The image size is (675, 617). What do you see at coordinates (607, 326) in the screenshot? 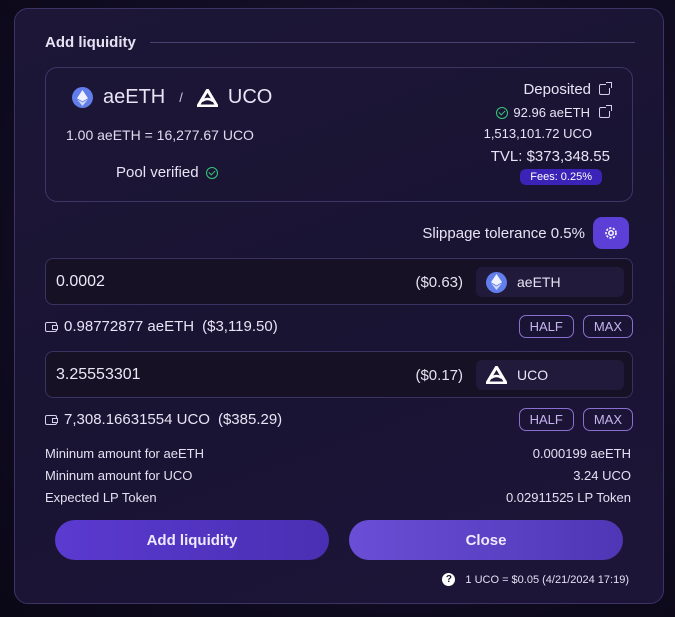
I see `token1-max-button: MAX` at bounding box center [607, 326].